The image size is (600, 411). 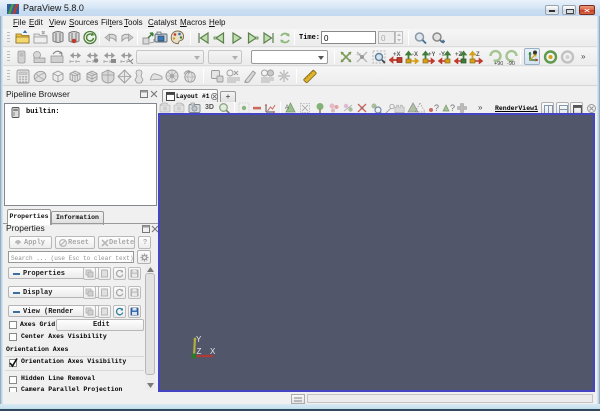 What do you see at coordinates (415, 55) in the screenshot?
I see `svg-text: -X` at bounding box center [415, 55].